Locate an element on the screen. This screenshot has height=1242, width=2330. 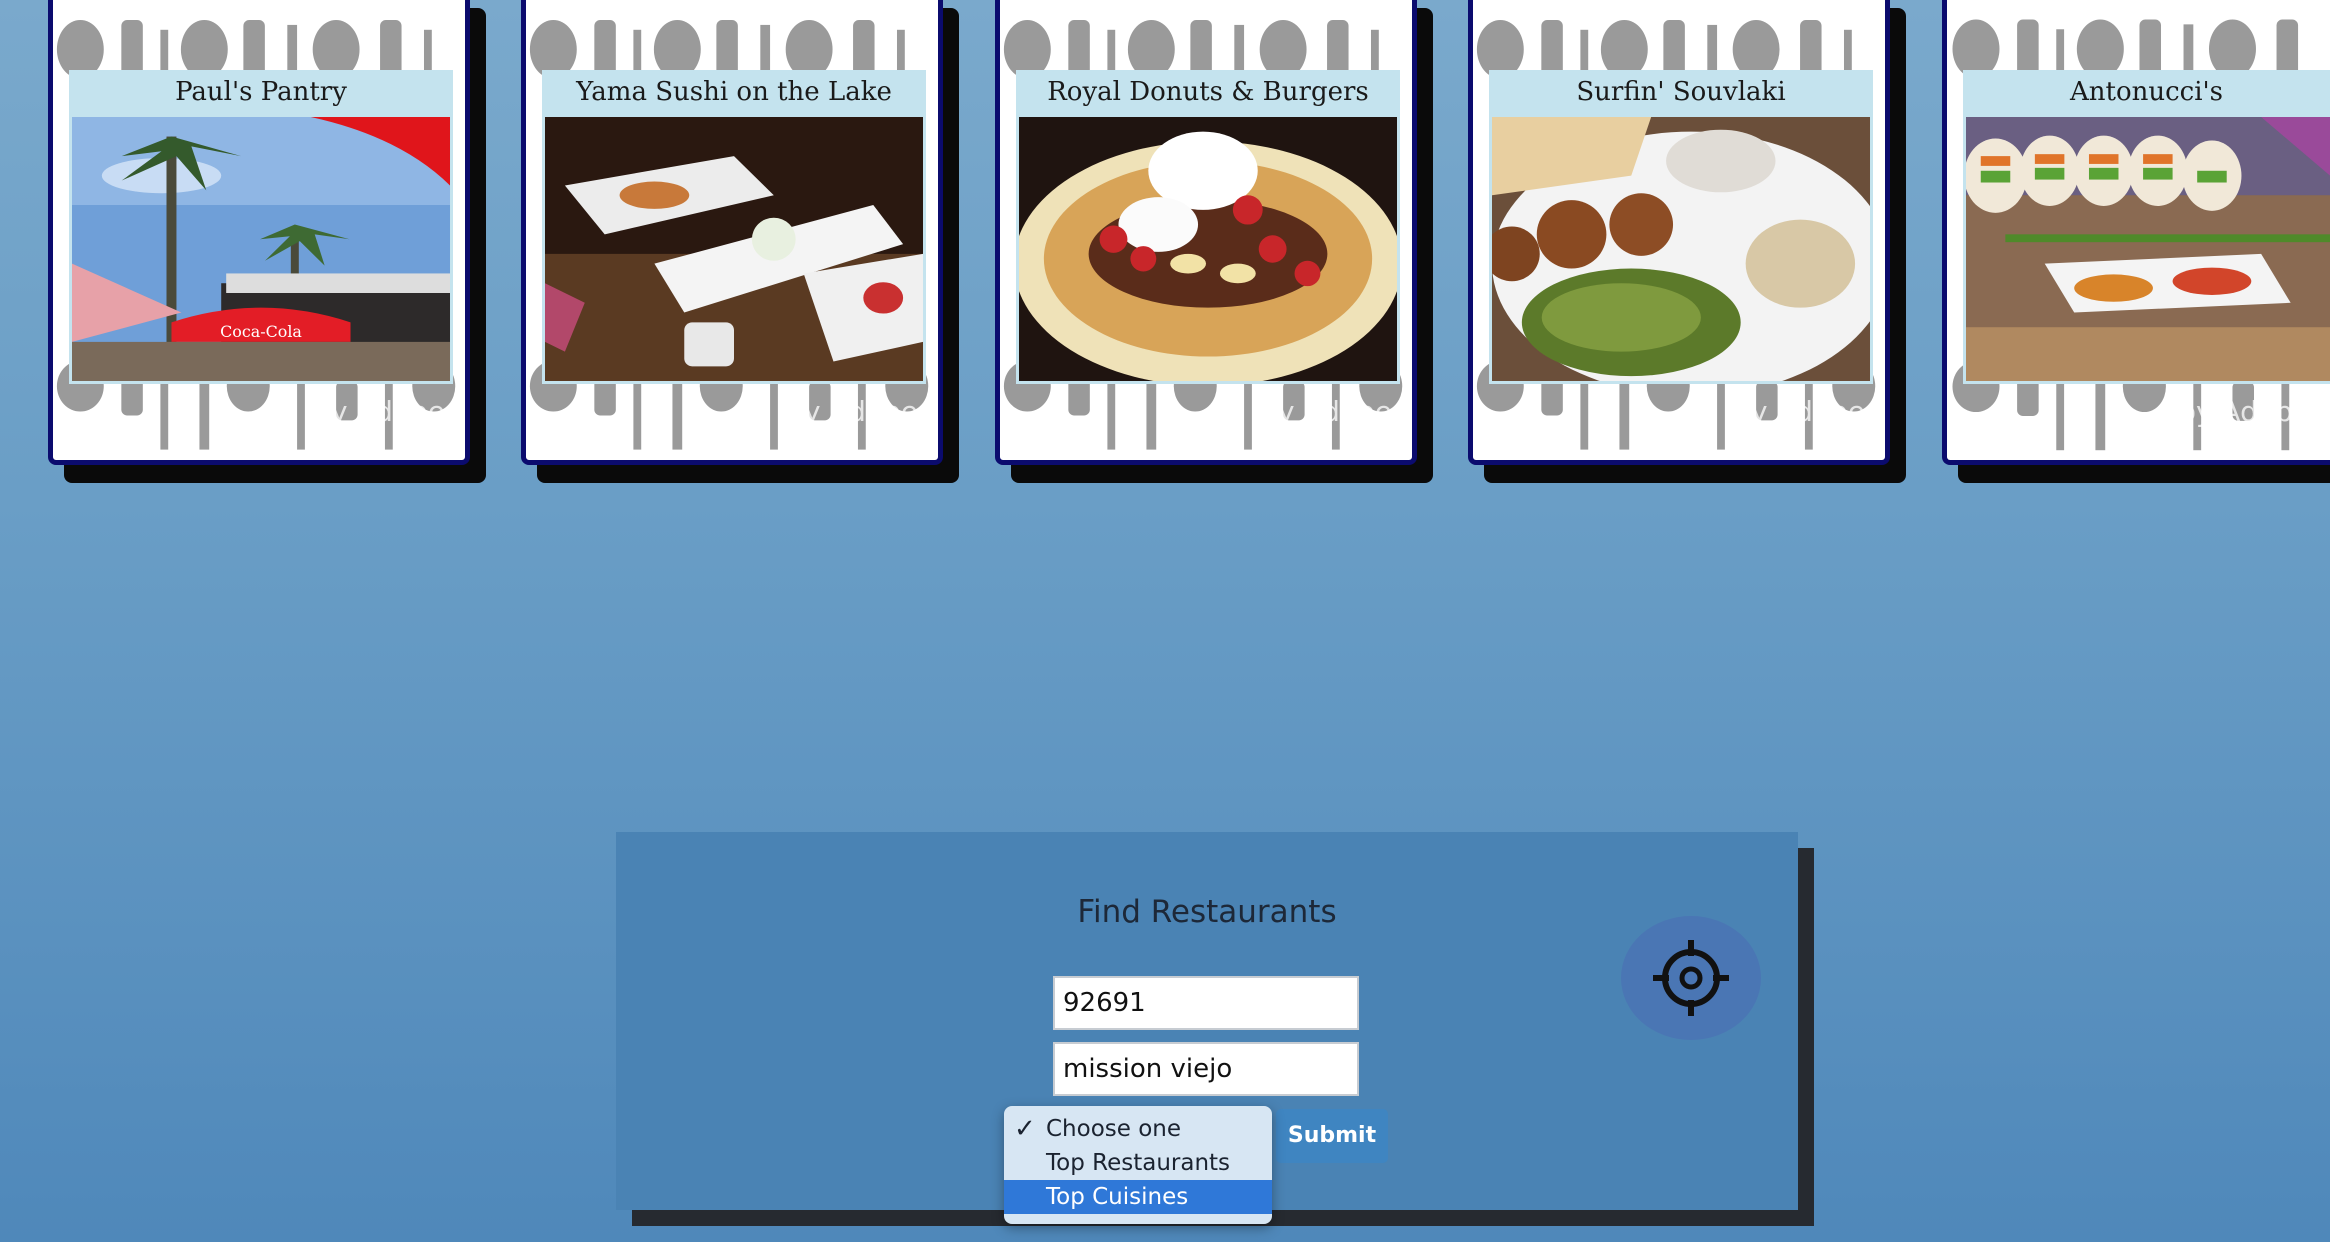
restaurant-card: Surfin' Souvlaki by Adobe is located at coordinates (1679, 232).